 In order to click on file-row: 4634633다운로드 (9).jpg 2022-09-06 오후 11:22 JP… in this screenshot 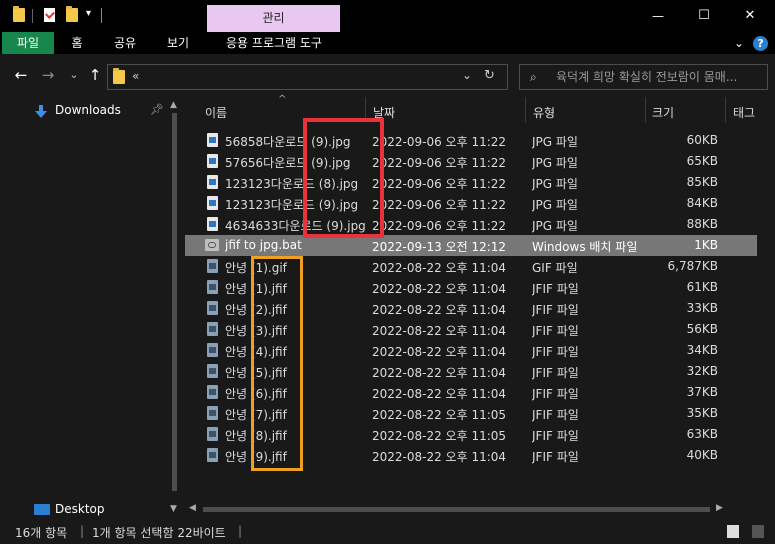, I will do `click(480, 224)`.